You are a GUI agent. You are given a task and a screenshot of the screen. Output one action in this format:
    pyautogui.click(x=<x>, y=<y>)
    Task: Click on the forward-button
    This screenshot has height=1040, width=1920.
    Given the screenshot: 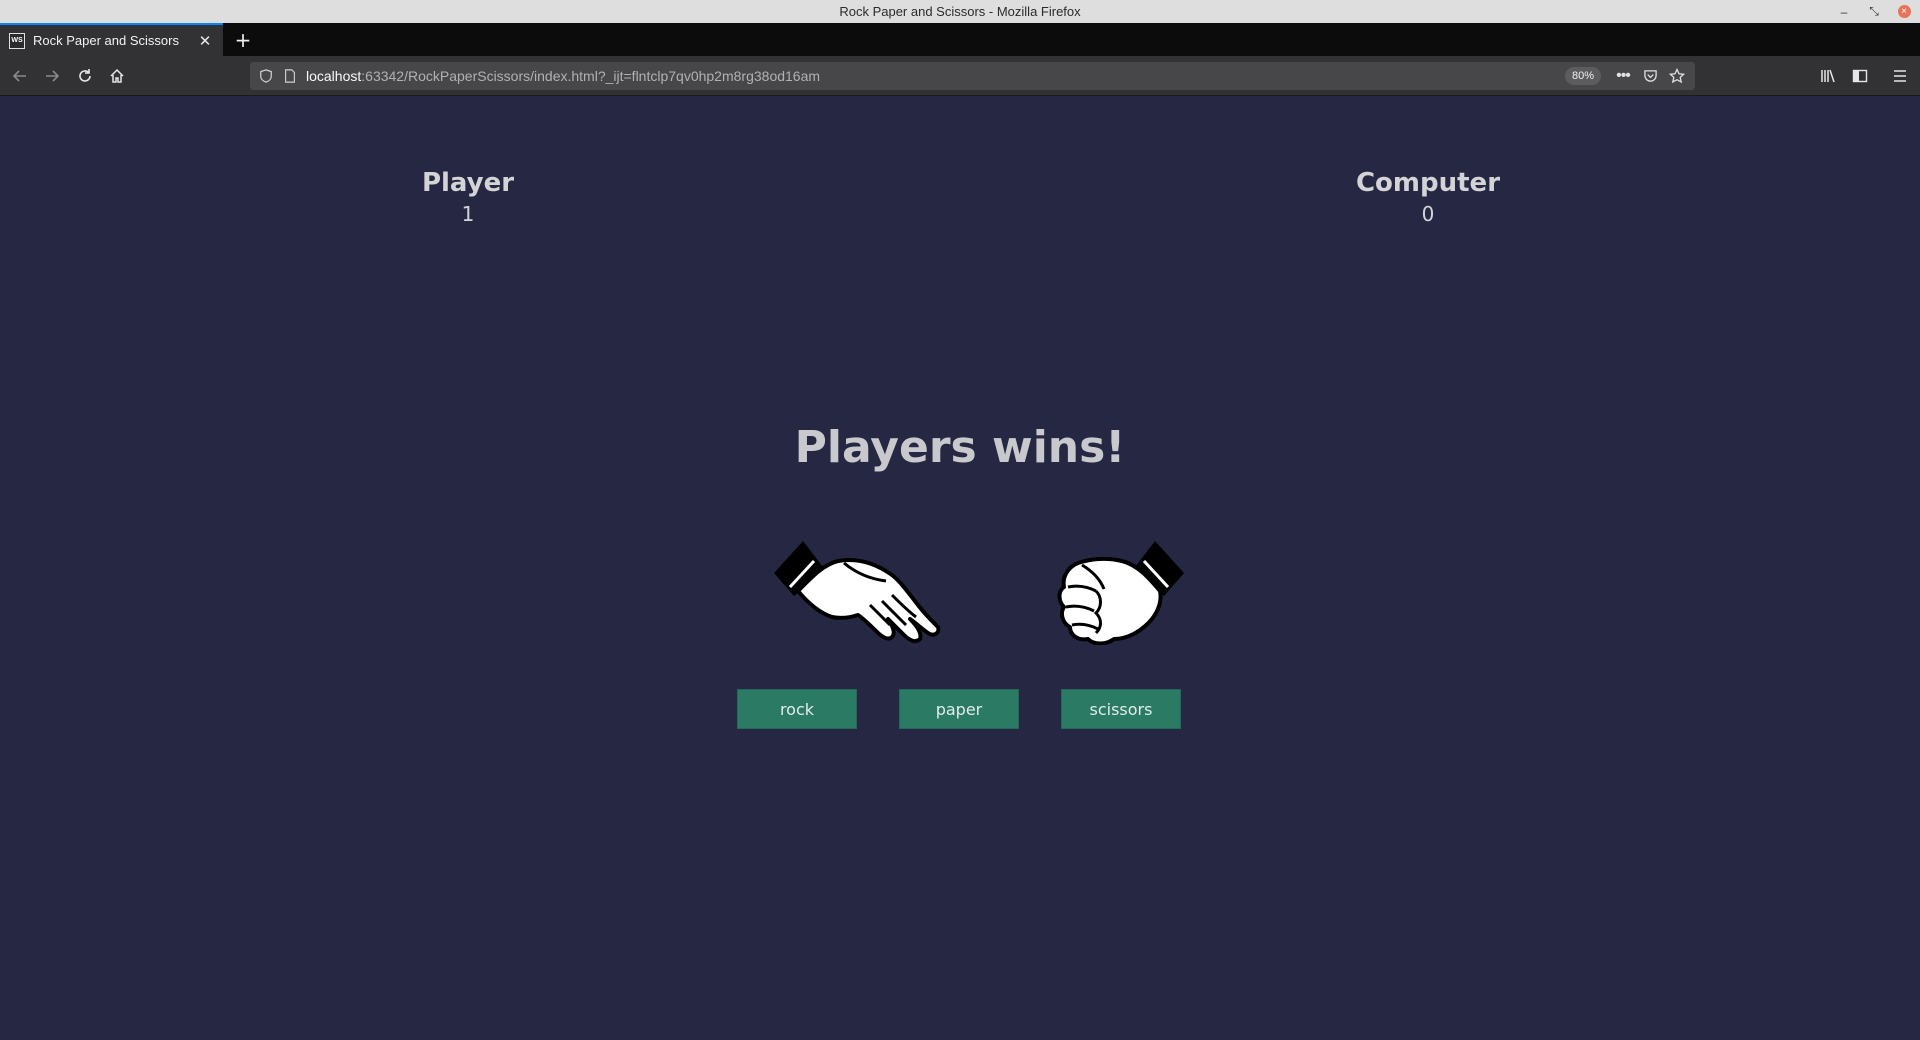 What is the action you would take?
    pyautogui.click(x=52, y=76)
    